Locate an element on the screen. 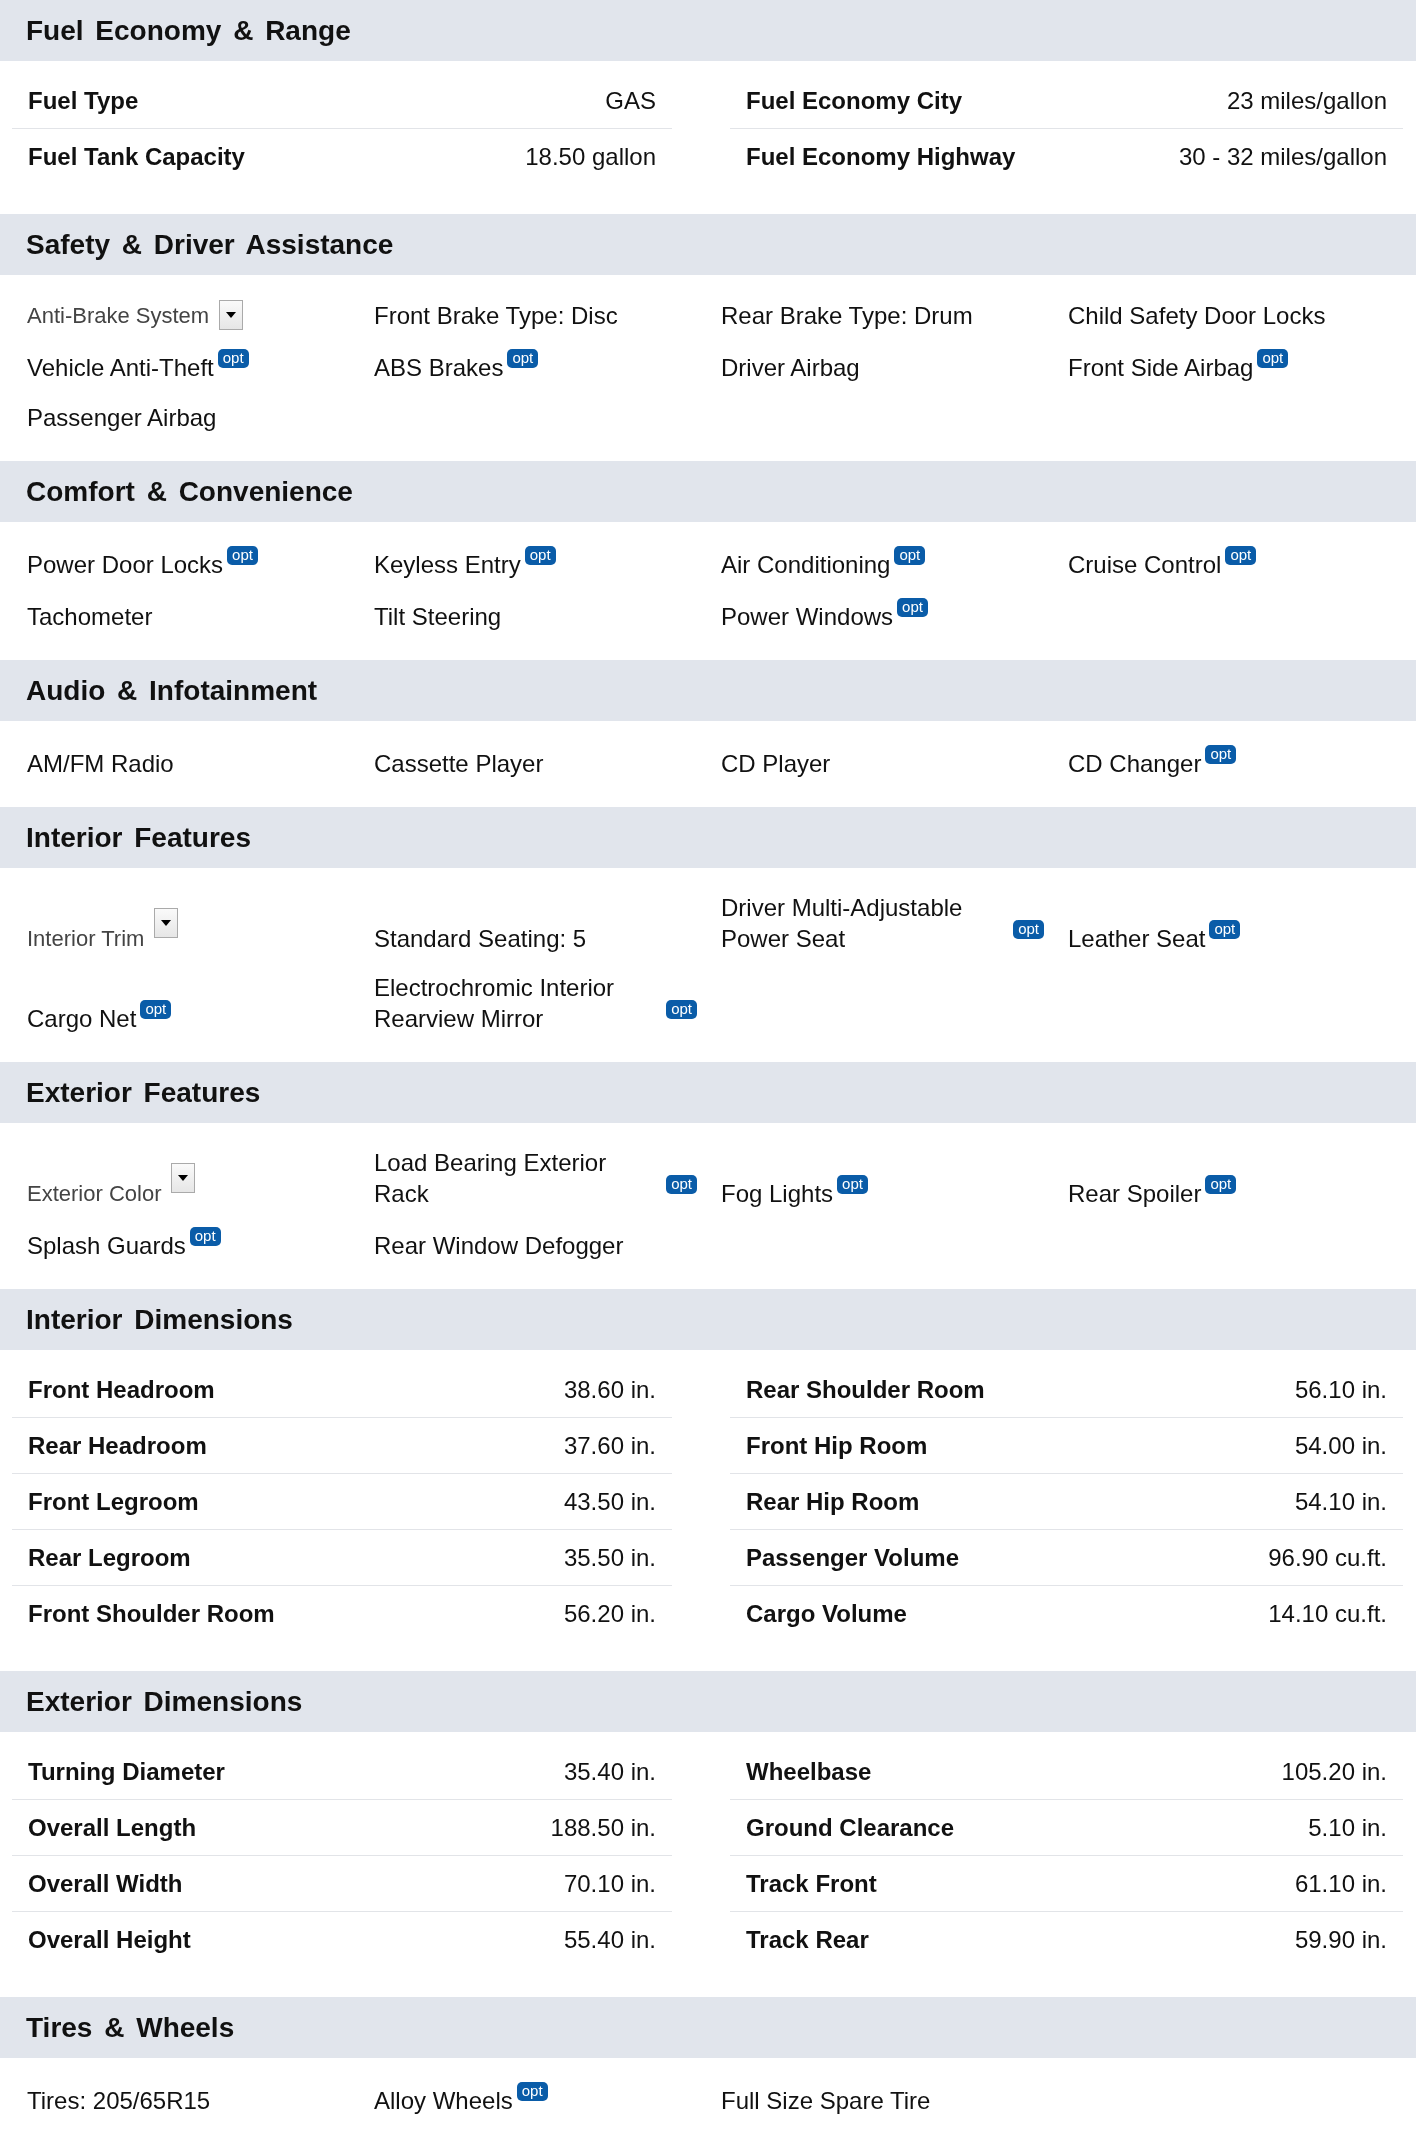  feature-text: Vehicle Anti-Theft is located at coordinates (120, 368).